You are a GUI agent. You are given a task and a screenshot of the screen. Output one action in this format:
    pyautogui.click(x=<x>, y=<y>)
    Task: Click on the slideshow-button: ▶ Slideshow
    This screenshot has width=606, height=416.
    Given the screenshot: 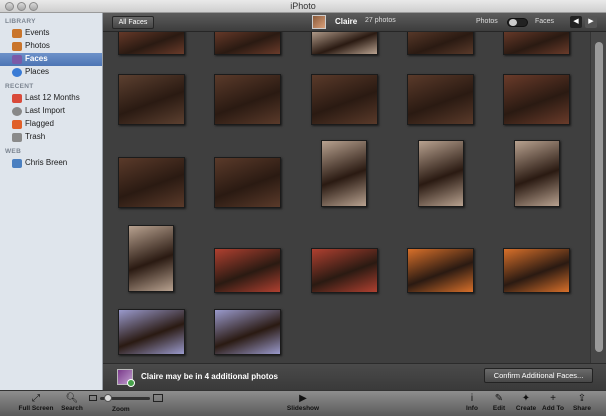 What is the action you would take?
    pyautogui.click(x=303, y=402)
    